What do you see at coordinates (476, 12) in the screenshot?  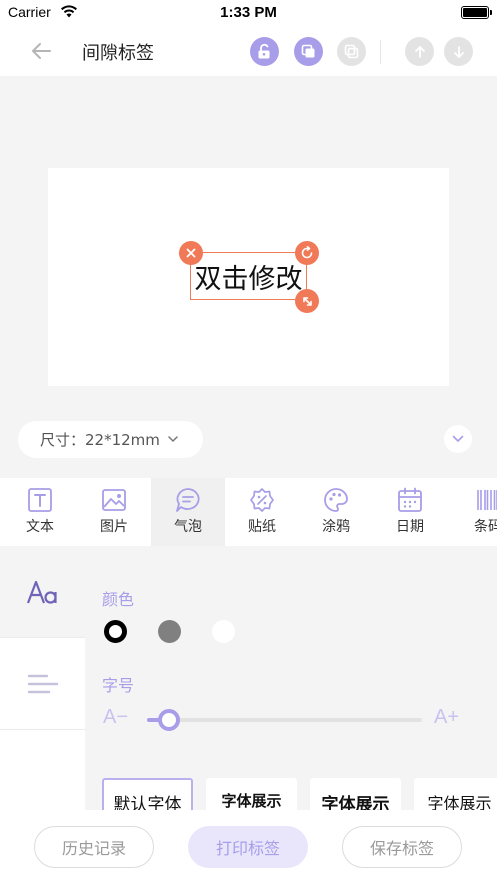 I see `battery-icon` at bounding box center [476, 12].